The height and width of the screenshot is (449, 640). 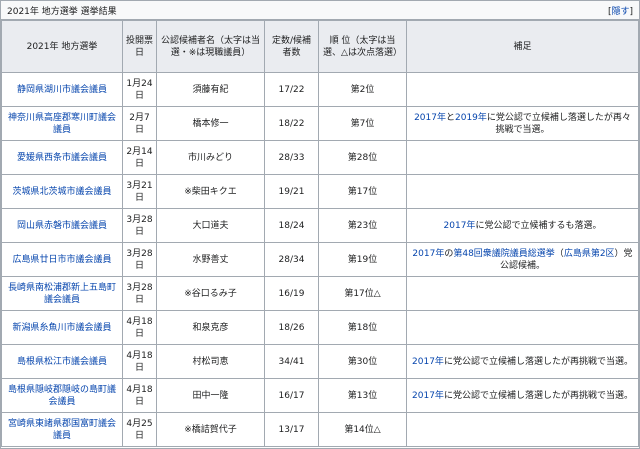 I want to click on table-row: 茨城県北茨城市議会議員 3月21日 ※柴田キクエ 19/21 第17位, so click(x=320, y=191).